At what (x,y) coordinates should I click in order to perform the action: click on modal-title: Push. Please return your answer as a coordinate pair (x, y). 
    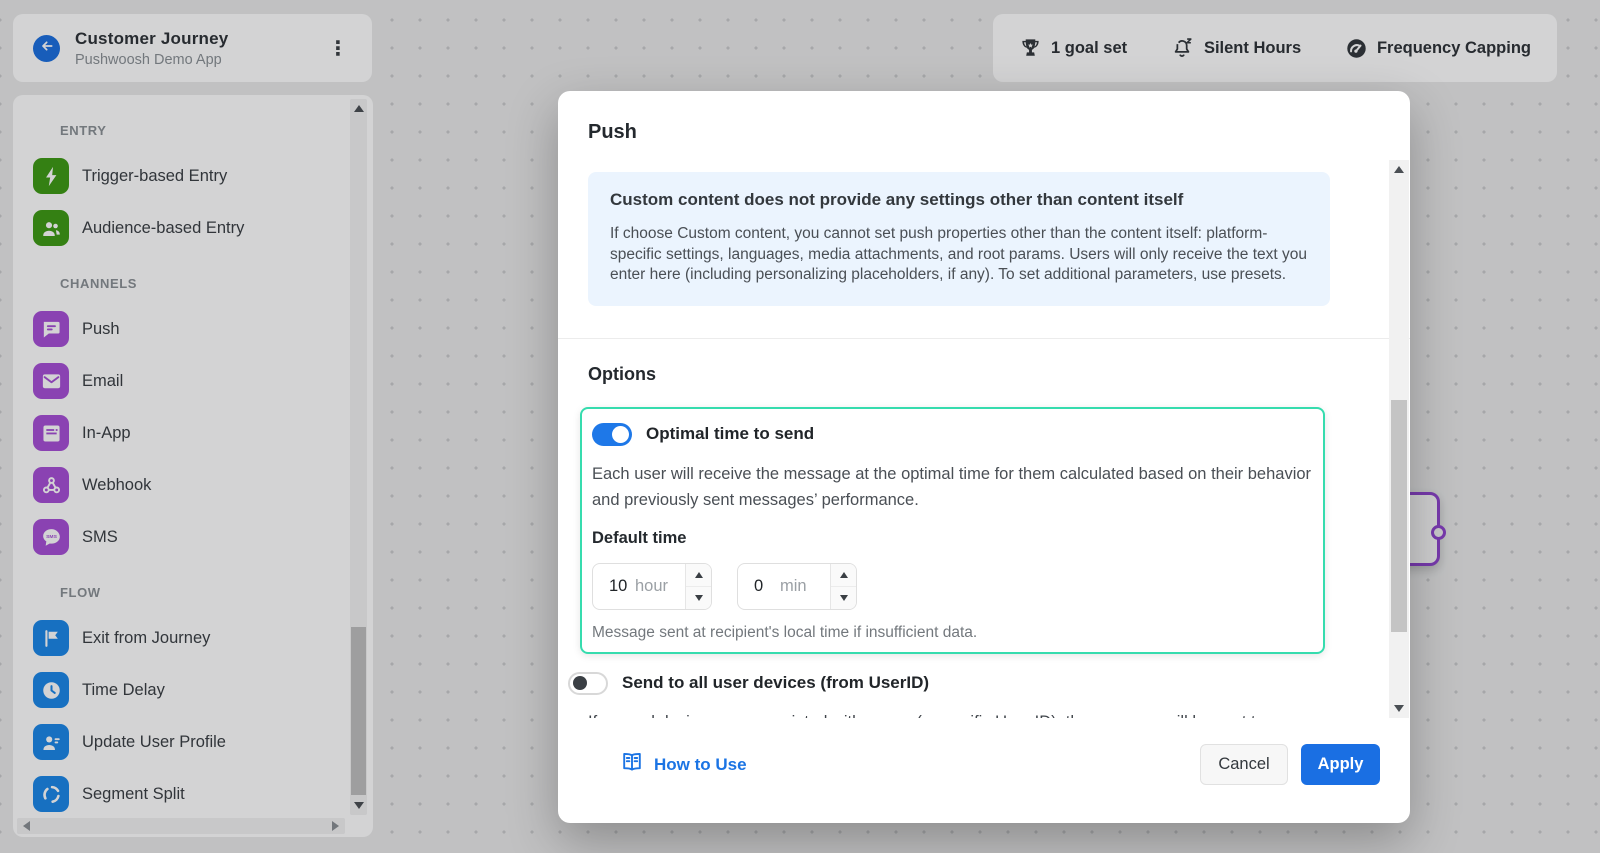
    Looking at the image, I should click on (612, 132).